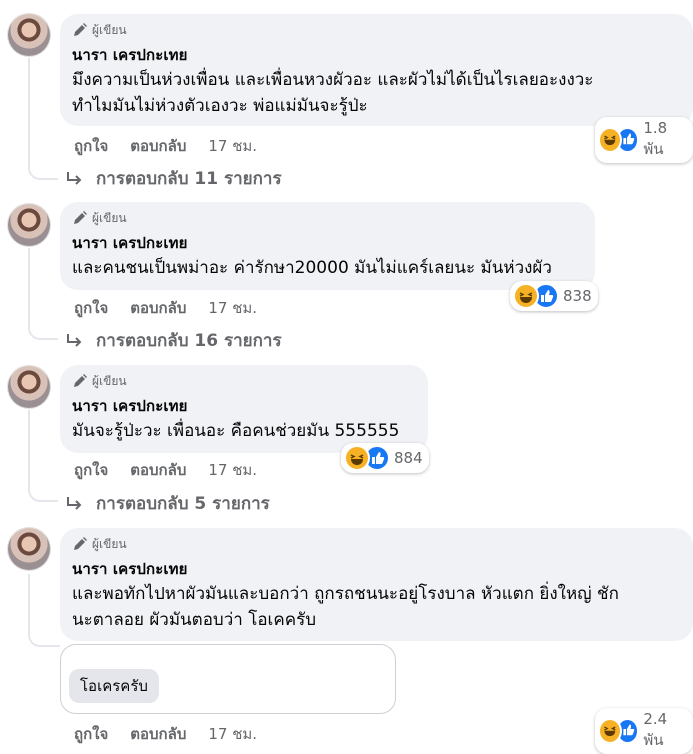  I want to click on view-replies-link: การตอบกลับ 5 รายการ, so click(166, 503).